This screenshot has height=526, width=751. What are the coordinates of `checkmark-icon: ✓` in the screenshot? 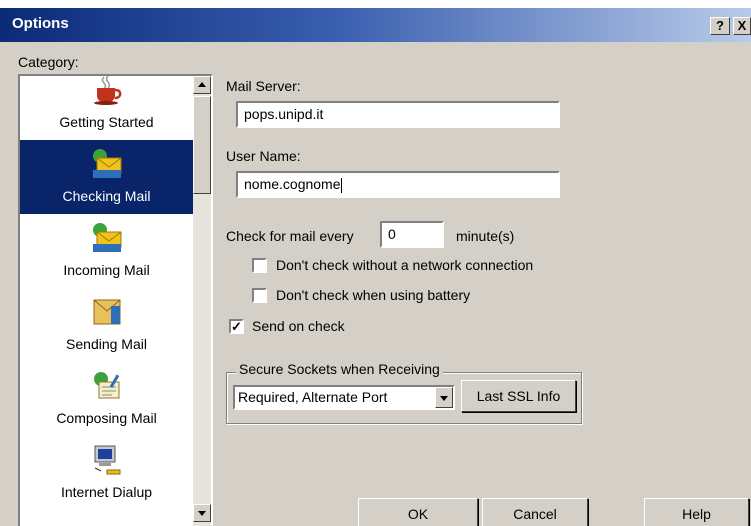 It's located at (236, 326).